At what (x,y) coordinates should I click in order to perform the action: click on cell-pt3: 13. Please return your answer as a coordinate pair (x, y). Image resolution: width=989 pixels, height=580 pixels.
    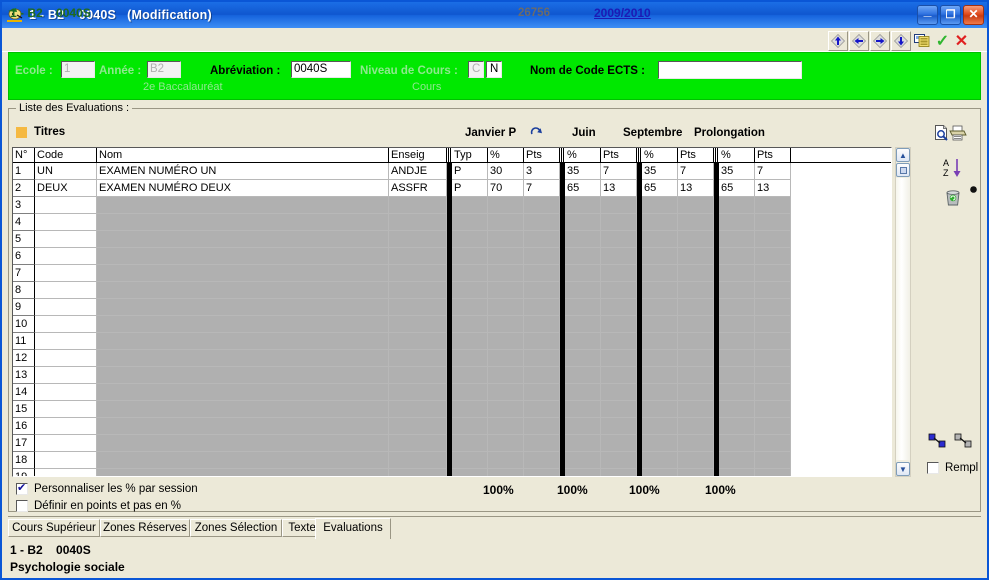
    Looking at the image, I should click on (696, 188).